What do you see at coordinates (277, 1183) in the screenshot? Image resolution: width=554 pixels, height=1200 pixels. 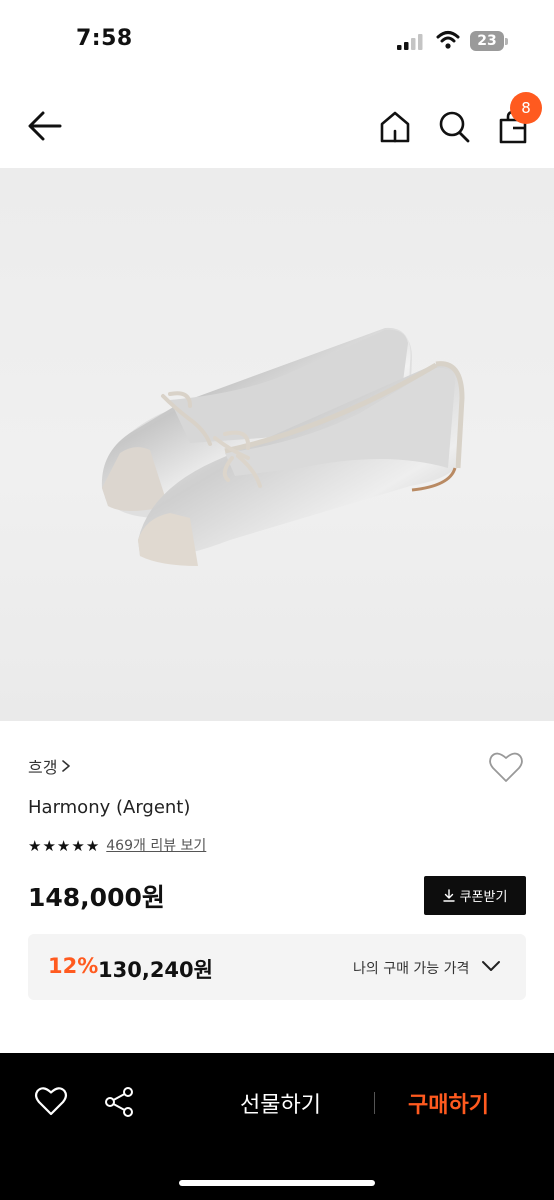 I see `home-indicator` at bounding box center [277, 1183].